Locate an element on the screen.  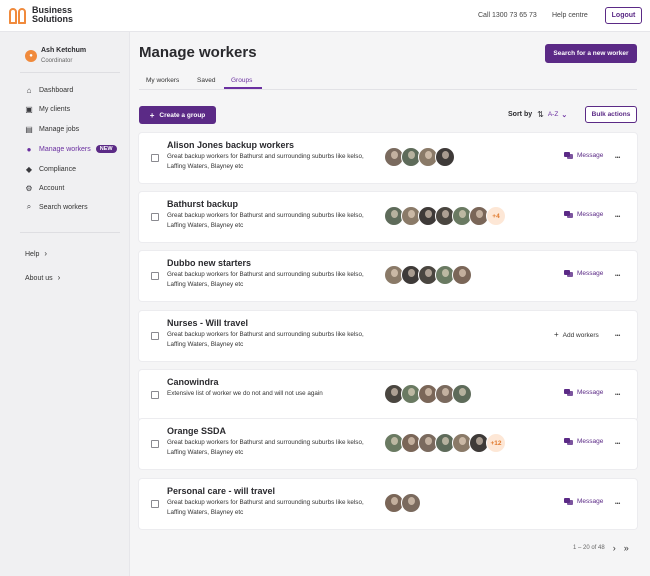
sort-arrows-icon: ⇅ is located at coordinates (540, 114).